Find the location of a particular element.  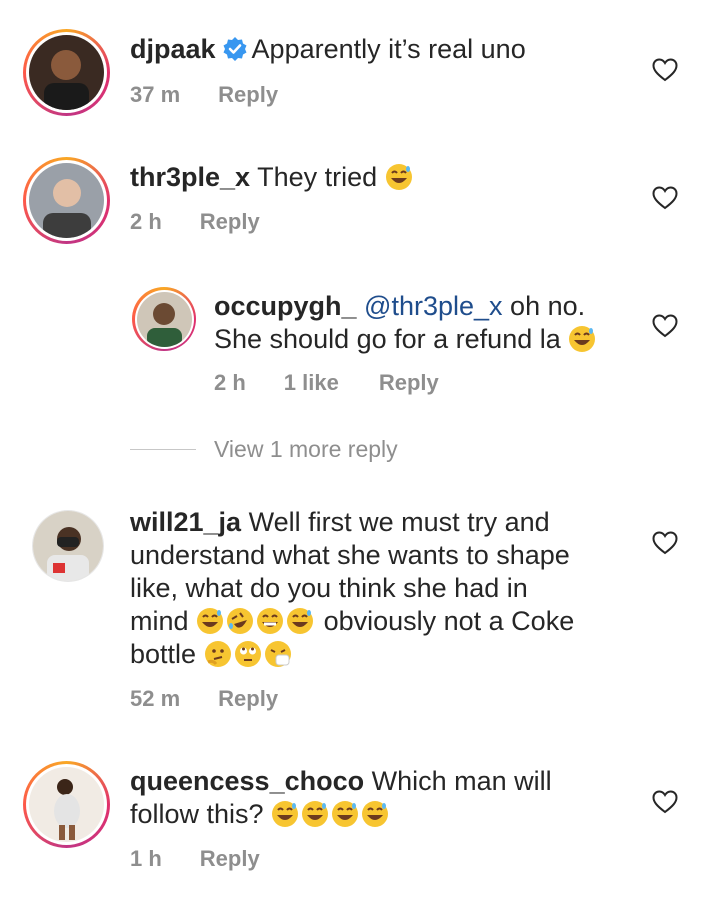

divider is located at coordinates (163, 449).